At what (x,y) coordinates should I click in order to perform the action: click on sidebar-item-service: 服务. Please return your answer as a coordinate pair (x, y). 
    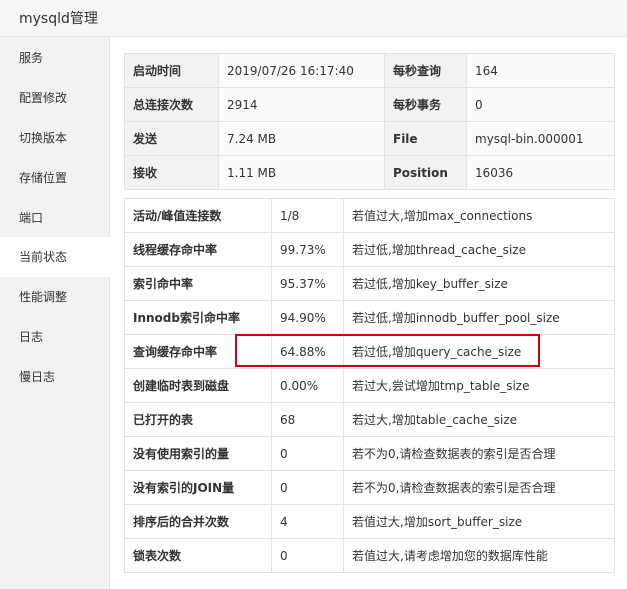
    Looking at the image, I should click on (55, 58).